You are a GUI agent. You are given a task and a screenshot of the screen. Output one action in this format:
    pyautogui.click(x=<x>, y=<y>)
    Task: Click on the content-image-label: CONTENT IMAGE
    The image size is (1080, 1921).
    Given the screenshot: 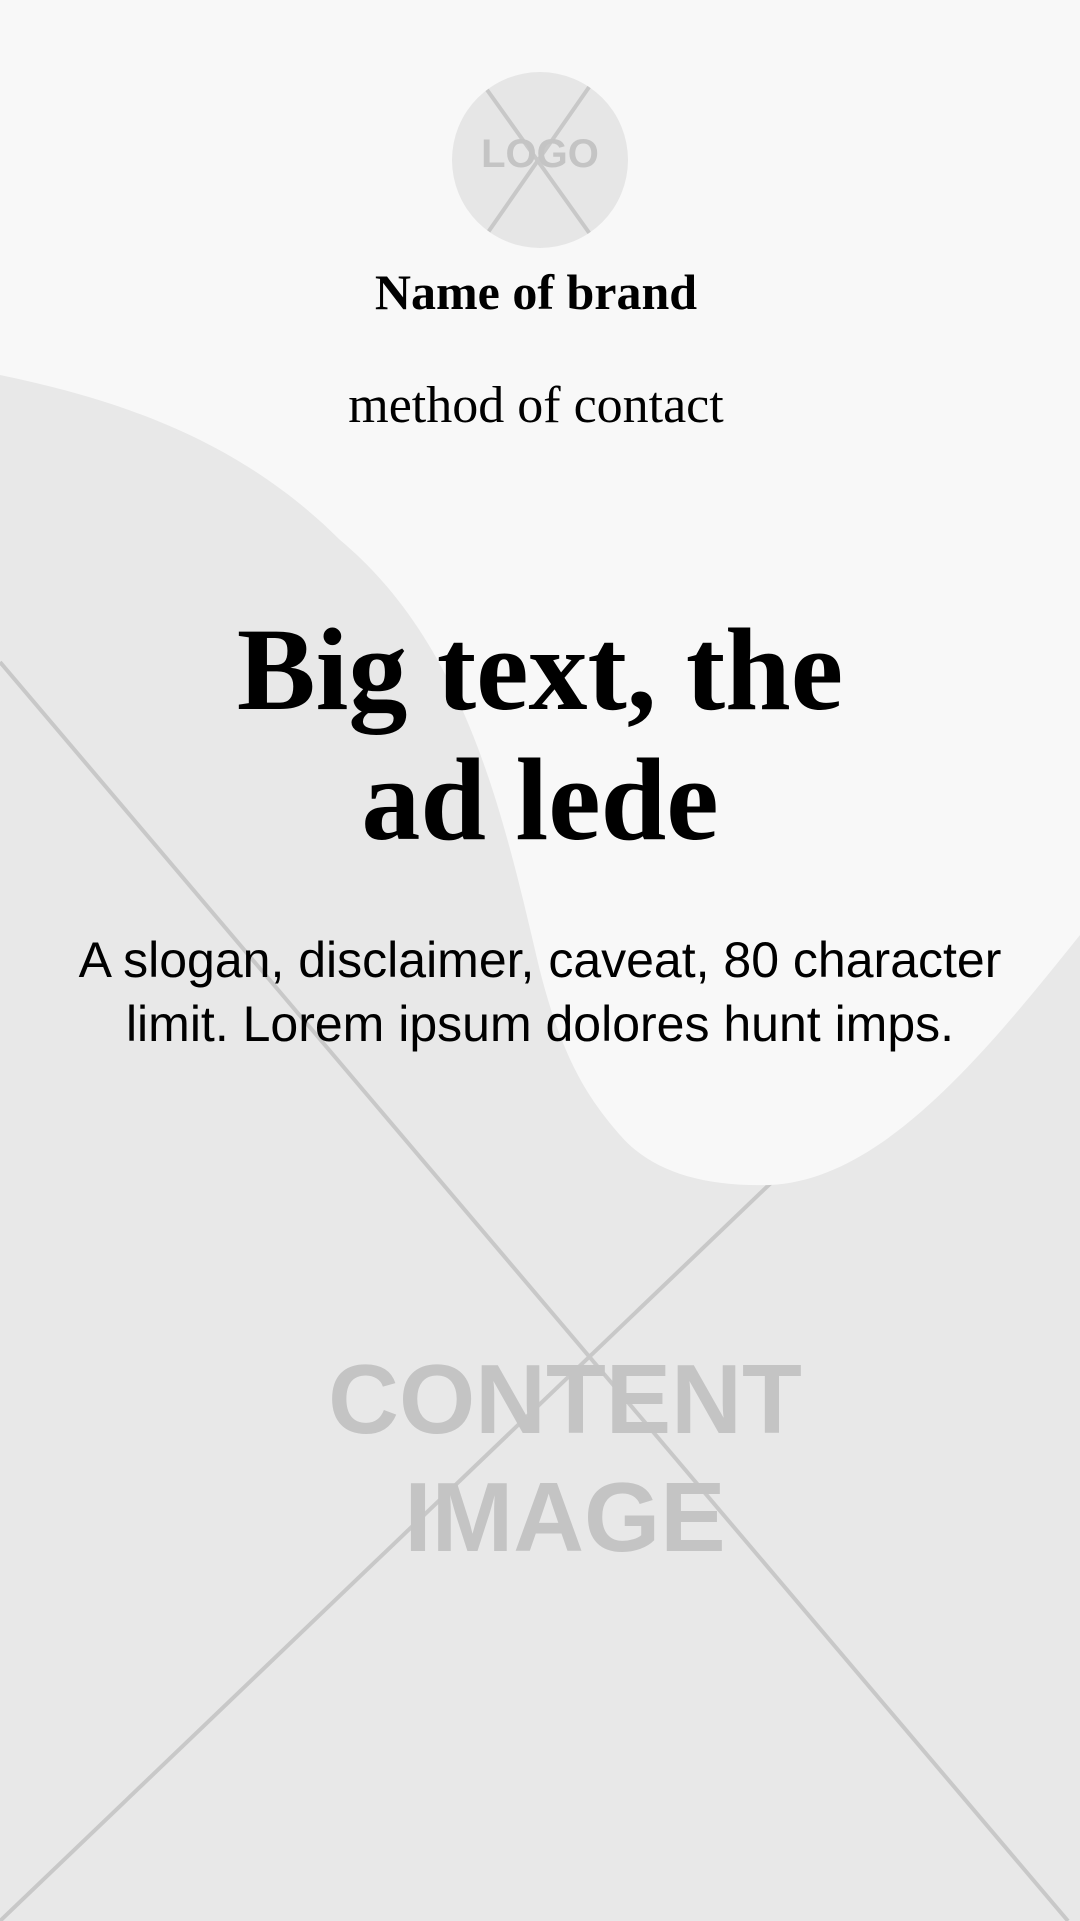 What is the action you would take?
    pyautogui.click(x=565, y=1458)
    